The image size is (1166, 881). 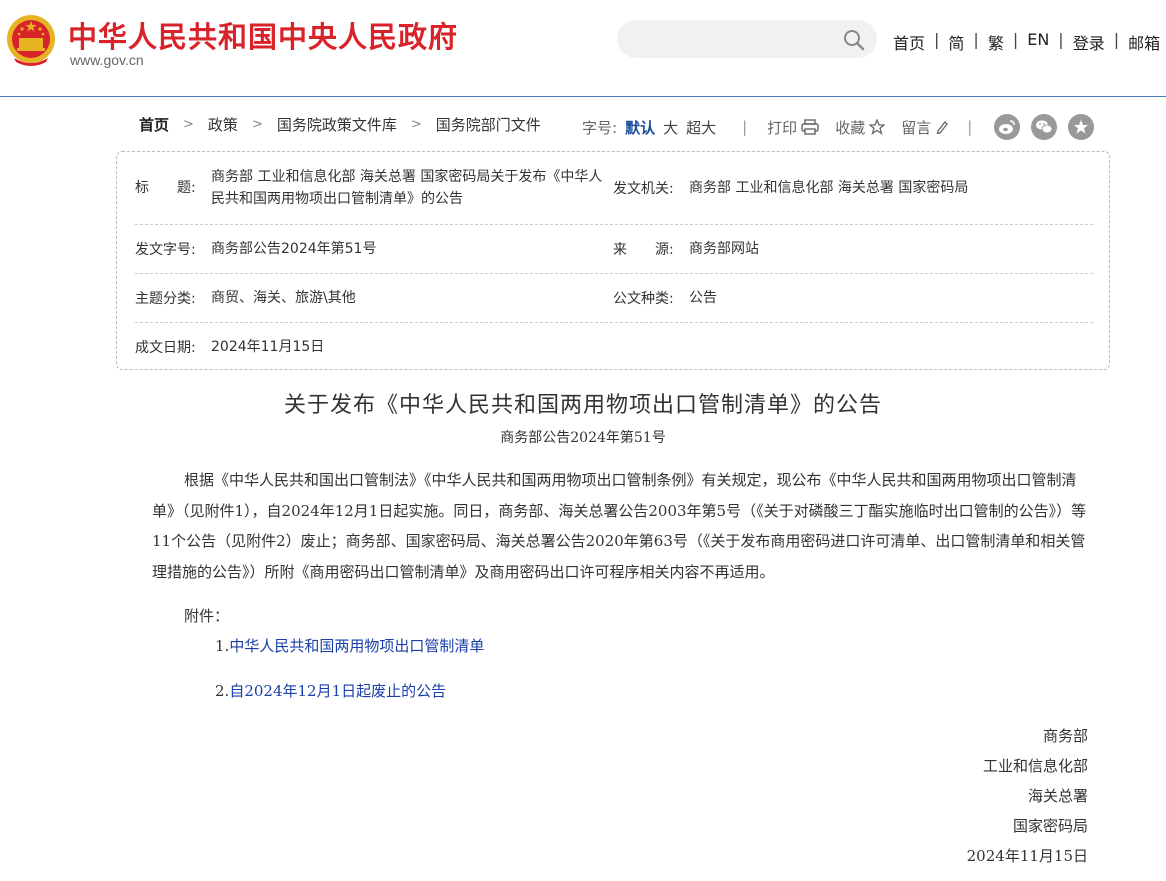 I want to click on info-date-cell: 成文日期: 2024年11月15日, so click(x=229, y=347).